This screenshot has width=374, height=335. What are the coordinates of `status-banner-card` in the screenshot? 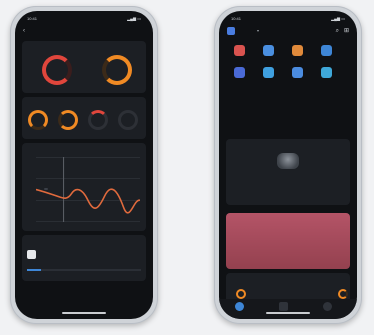 It's located at (288, 241).